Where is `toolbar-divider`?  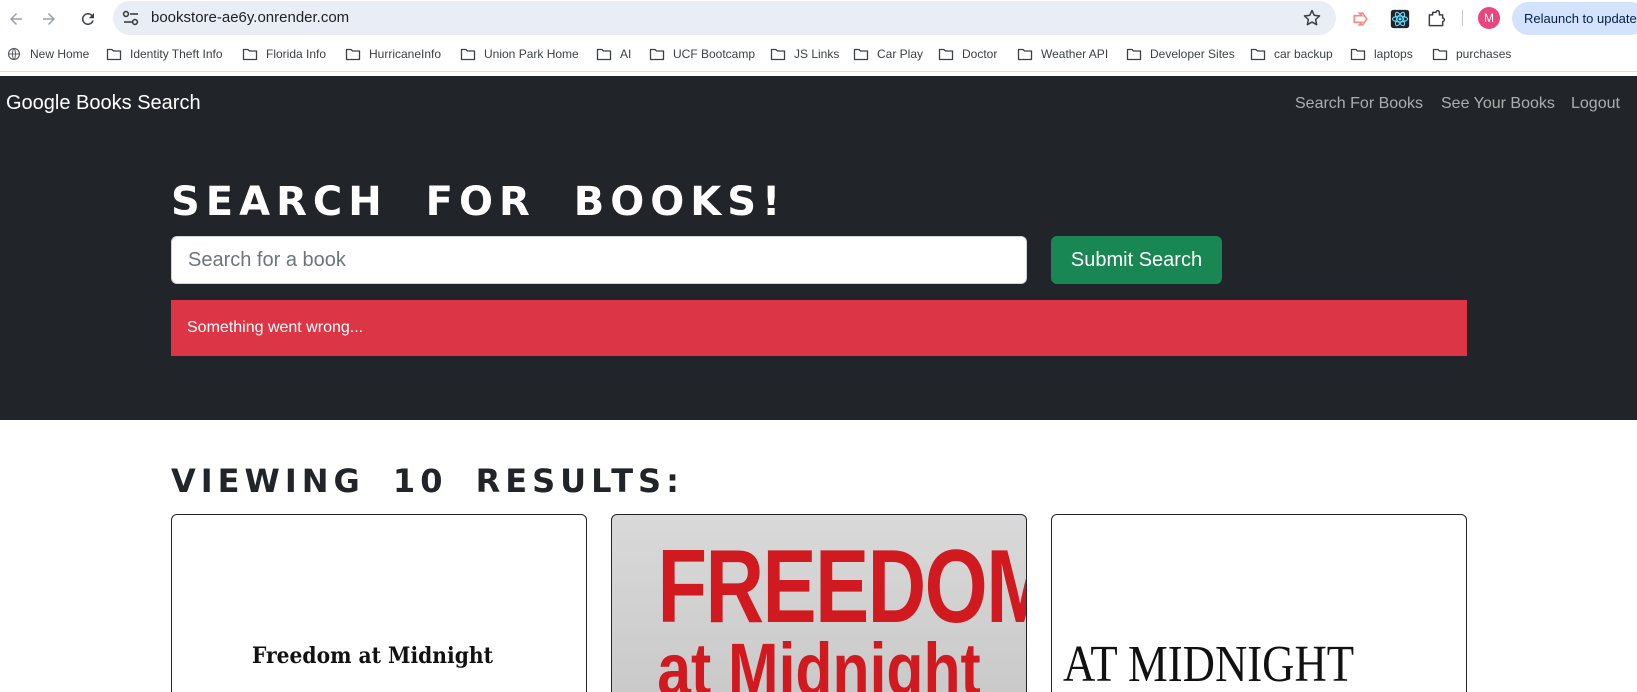
toolbar-divider is located at coordinates (1462, 18).